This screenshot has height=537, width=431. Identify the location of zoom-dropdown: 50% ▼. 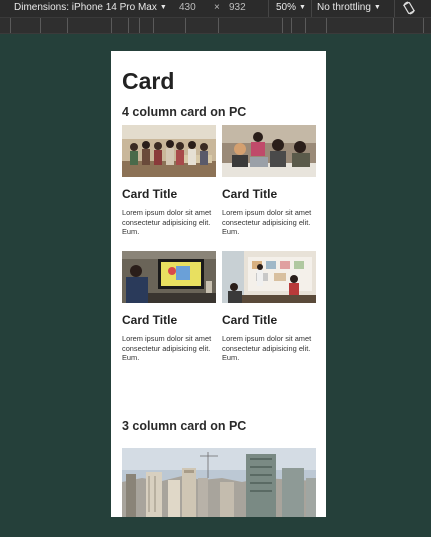
(291, 8).